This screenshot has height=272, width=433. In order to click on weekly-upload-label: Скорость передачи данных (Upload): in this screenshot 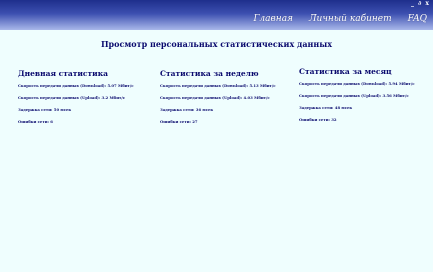, I will do `click(201, 97)`.